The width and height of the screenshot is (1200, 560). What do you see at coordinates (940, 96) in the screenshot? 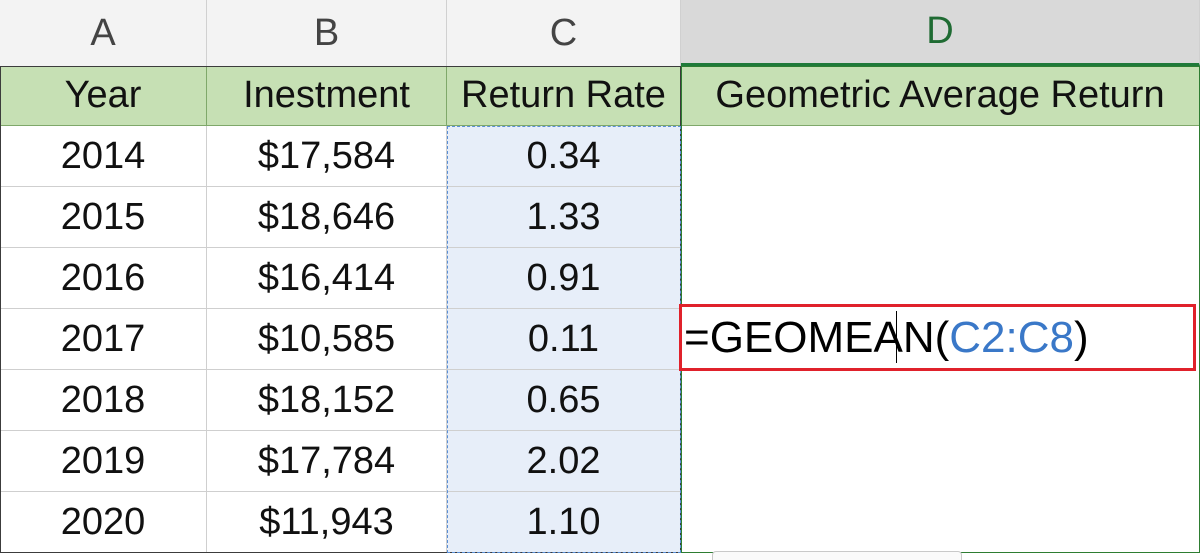
I see `header-cell-geometric-average-return: Geometric Average Return` at bounding box center [940, 96].